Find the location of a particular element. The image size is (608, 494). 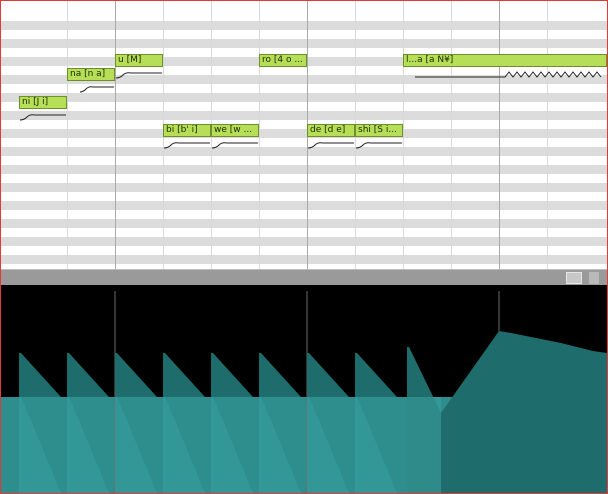

note-block: u [M] is located at coordinates (139, 60).